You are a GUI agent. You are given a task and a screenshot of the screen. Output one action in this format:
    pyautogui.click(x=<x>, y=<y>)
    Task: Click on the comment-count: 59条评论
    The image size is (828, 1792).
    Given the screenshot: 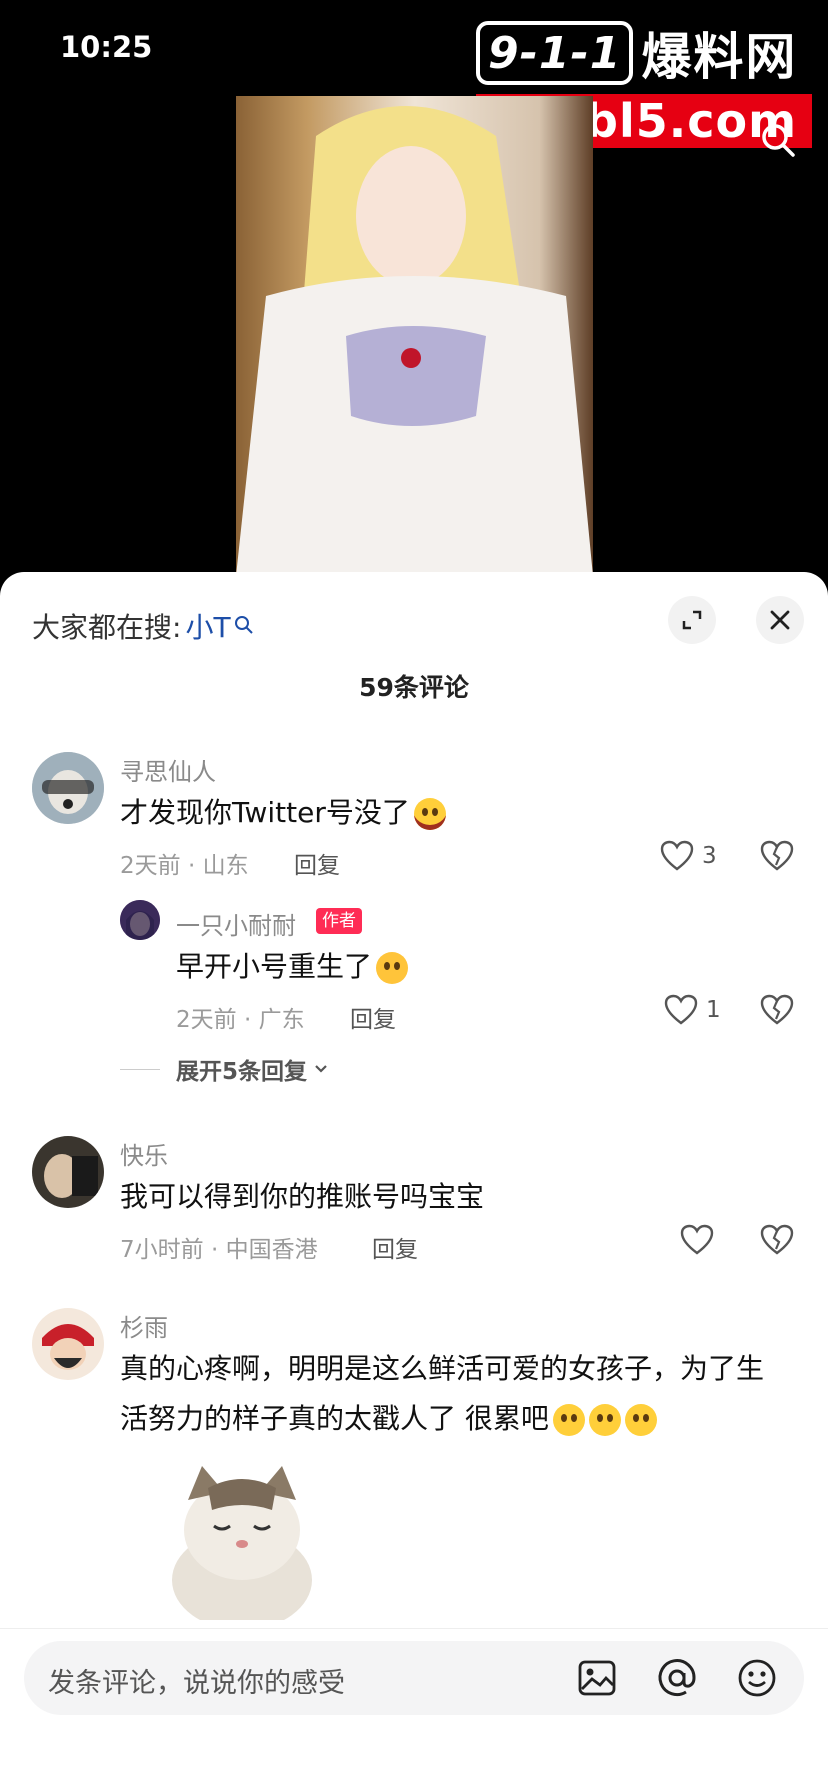 What is the action you would take?
    pyautogui.click(x=414, y=687)
    